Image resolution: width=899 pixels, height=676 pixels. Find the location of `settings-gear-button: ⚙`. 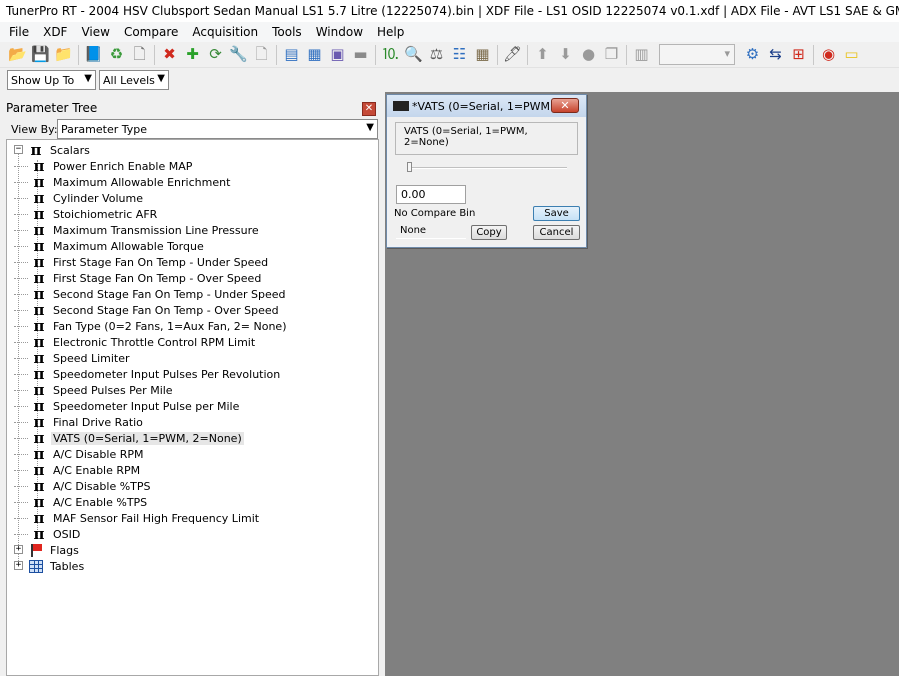

settings-gear-button: ⚙ is located at coordinates (752, 55).